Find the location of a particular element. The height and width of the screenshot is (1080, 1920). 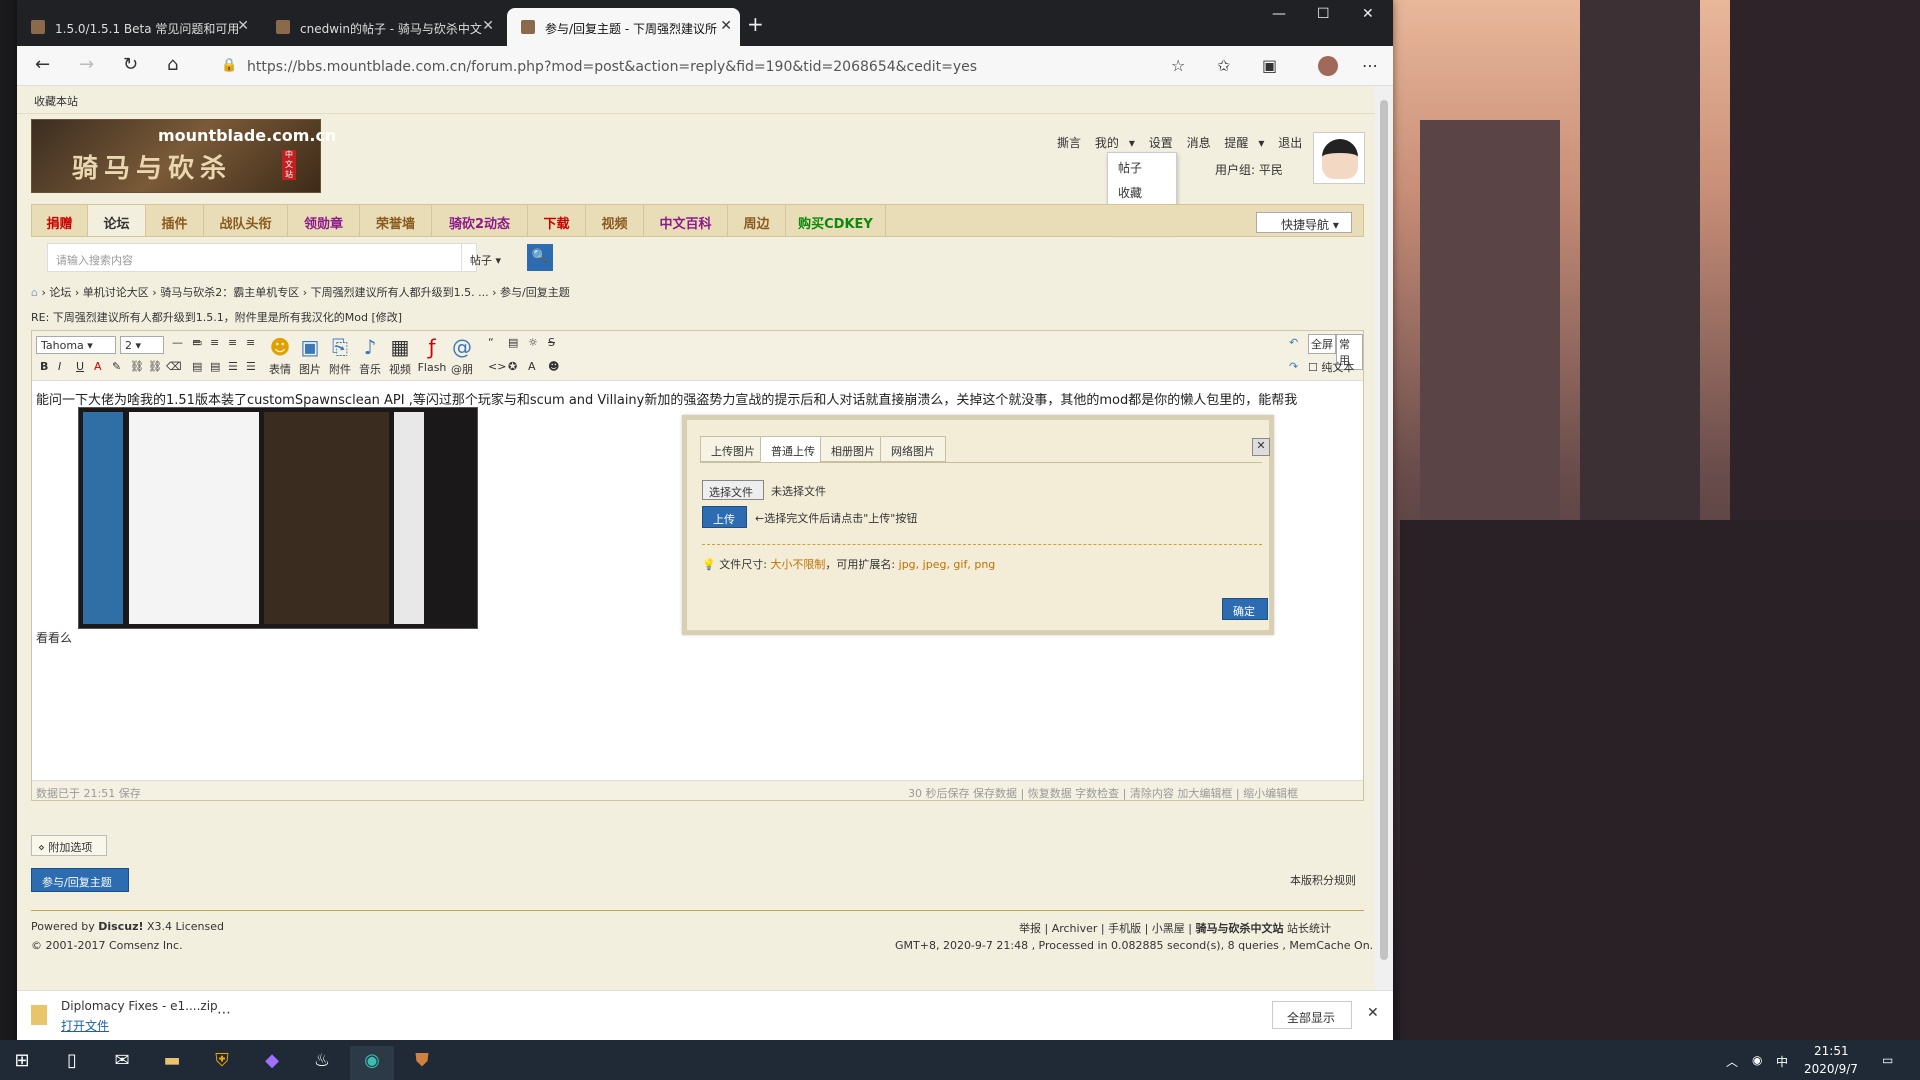

strike-icon: S is located at coordinates (551, 342).